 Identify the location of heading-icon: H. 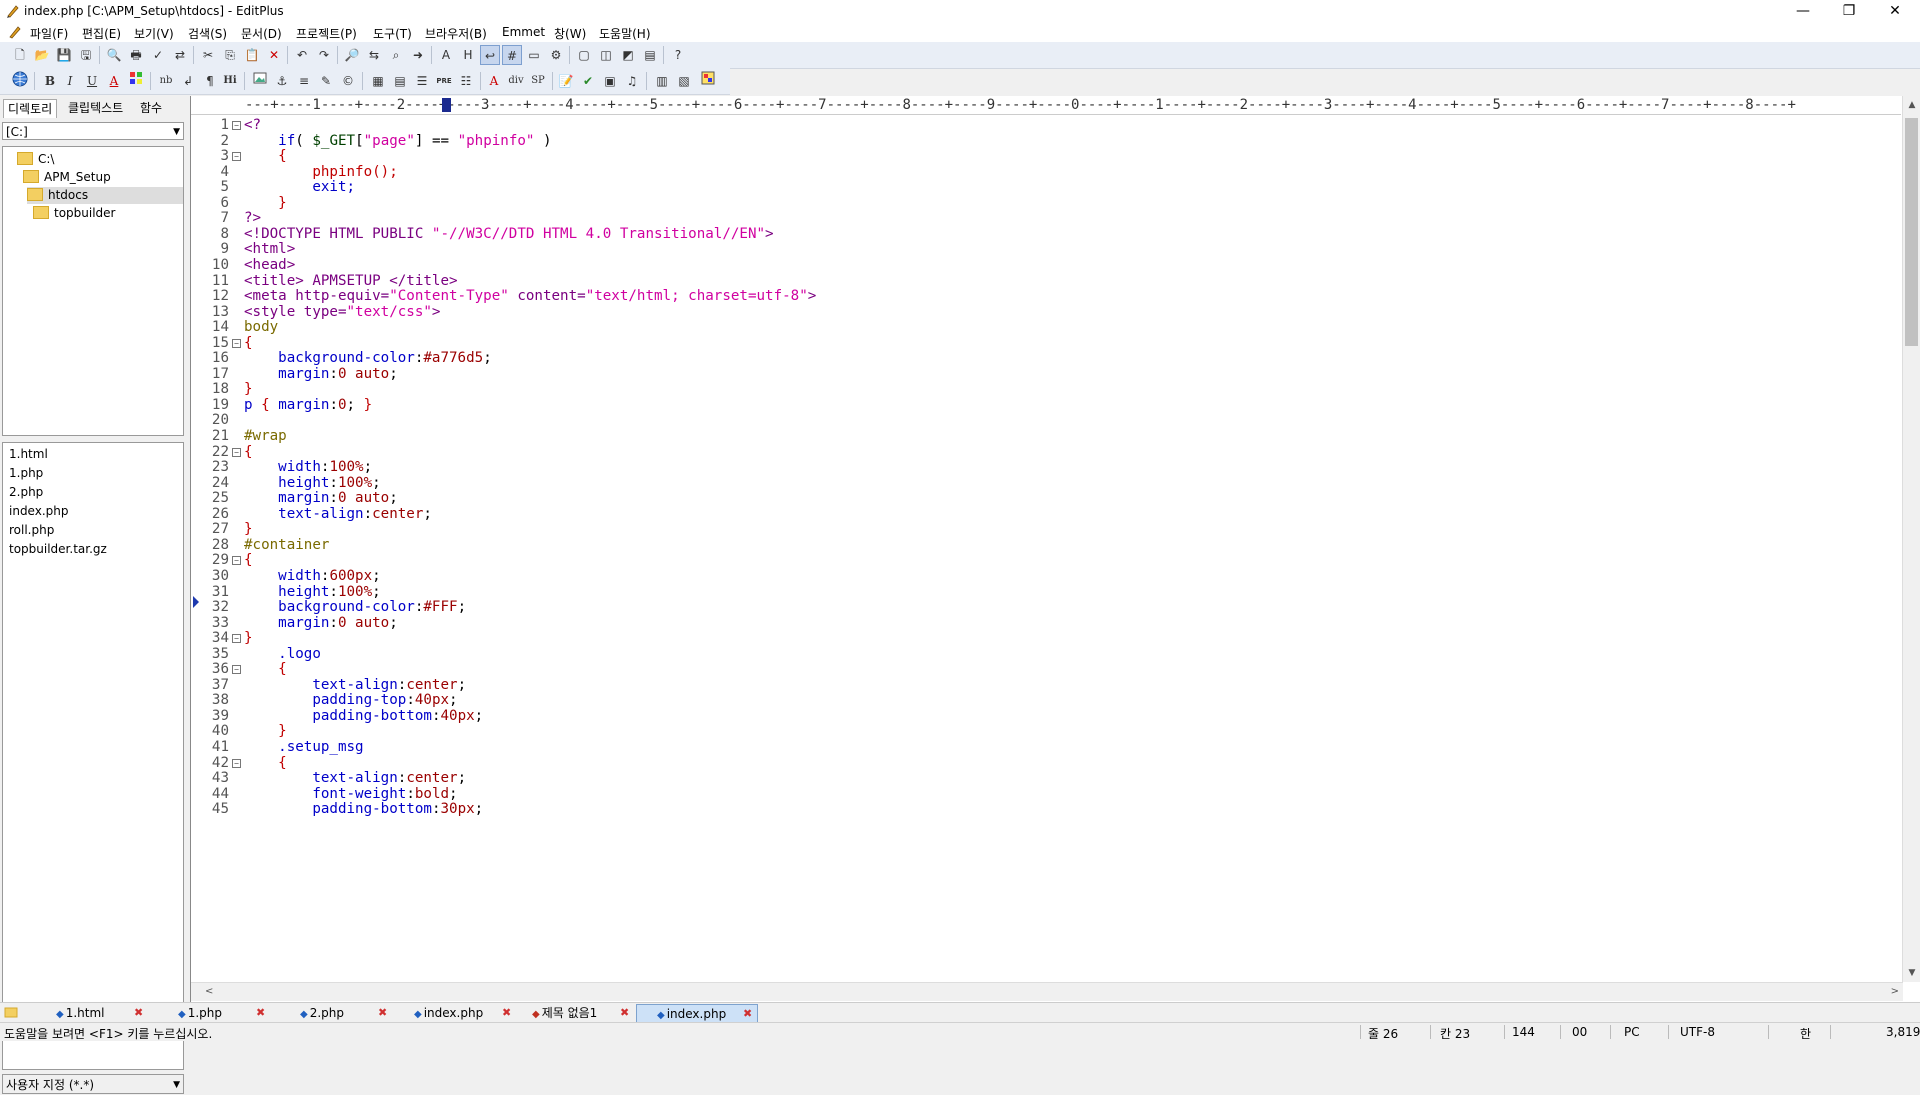
(468, 55).